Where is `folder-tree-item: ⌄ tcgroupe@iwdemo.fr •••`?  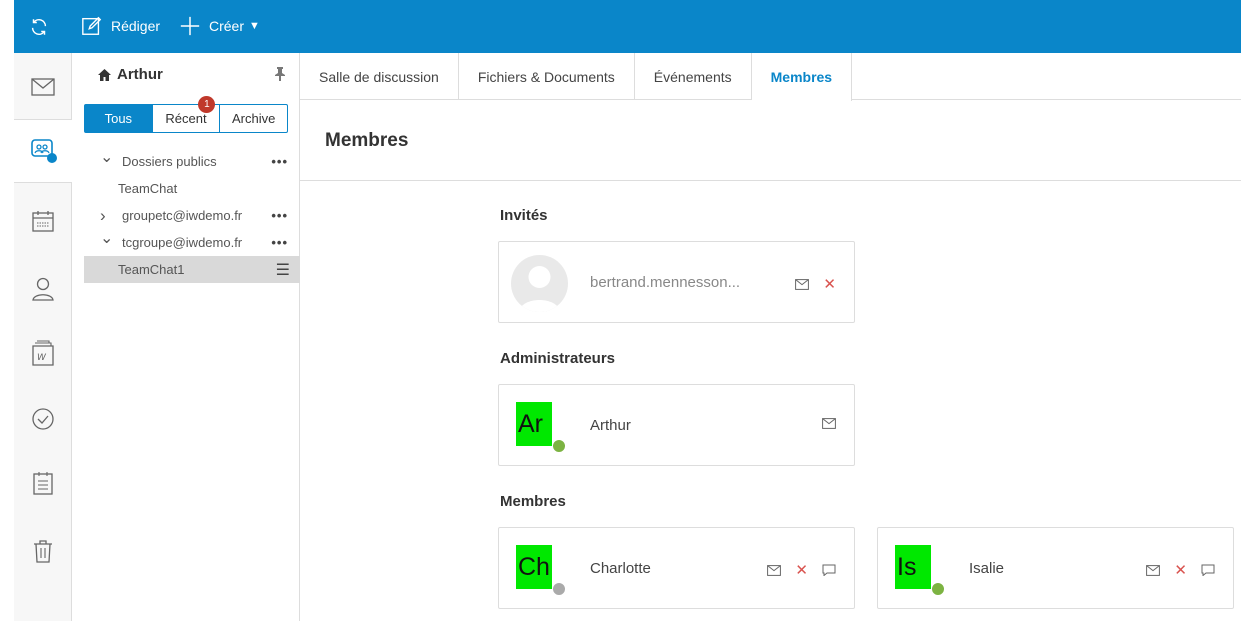
folder-tree-item: ⌄ tcgroupe@iwdemo.fr ••• is located at coordinates (192, 242).